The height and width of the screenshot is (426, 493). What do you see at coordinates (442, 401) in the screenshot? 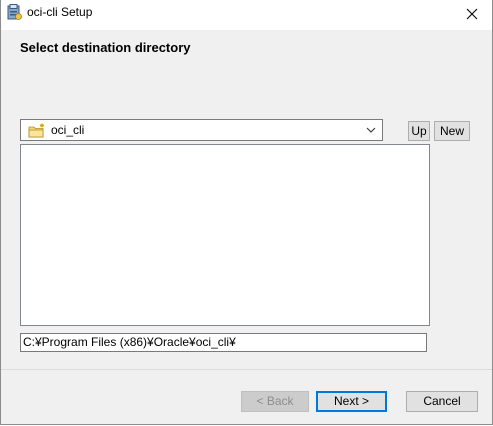
I see `cancel-button: Cancel` at bounding box center [442, 401].